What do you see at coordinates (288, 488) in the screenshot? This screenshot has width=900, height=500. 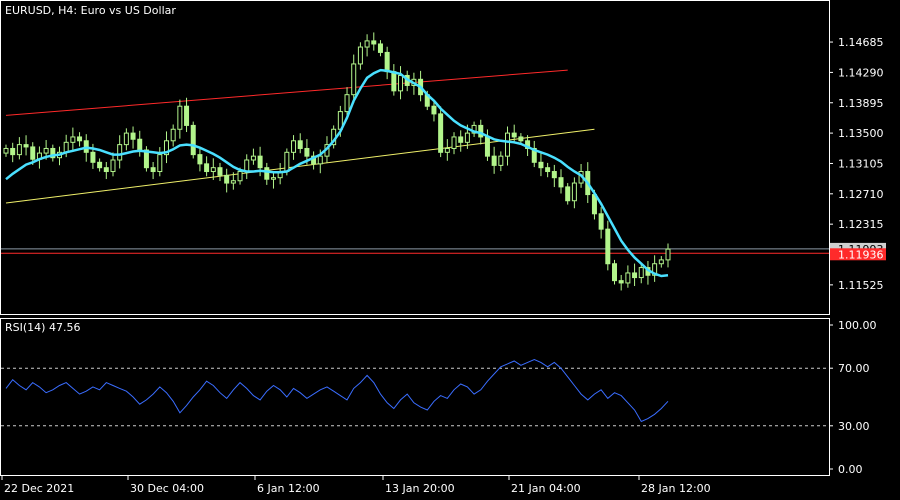 I see `time-tick-label: 6 Jan 12:00` at bounding box center [288, 488].